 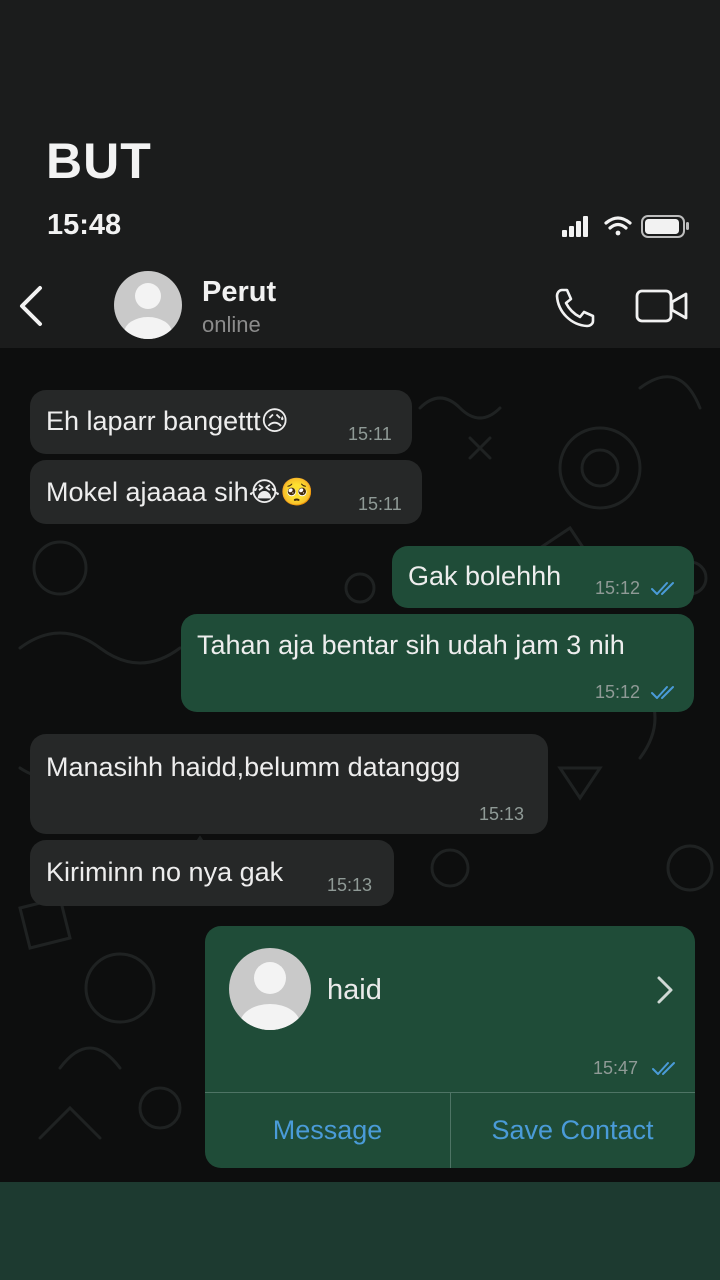 I want to click on bottom-band, so click(x=360, y=1231).